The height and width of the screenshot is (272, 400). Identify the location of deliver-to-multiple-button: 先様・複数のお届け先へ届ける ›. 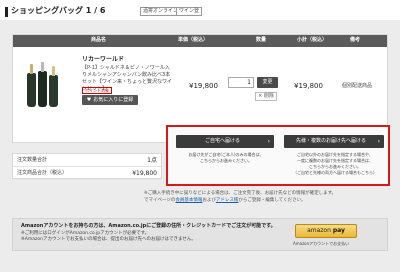
(334, 141).